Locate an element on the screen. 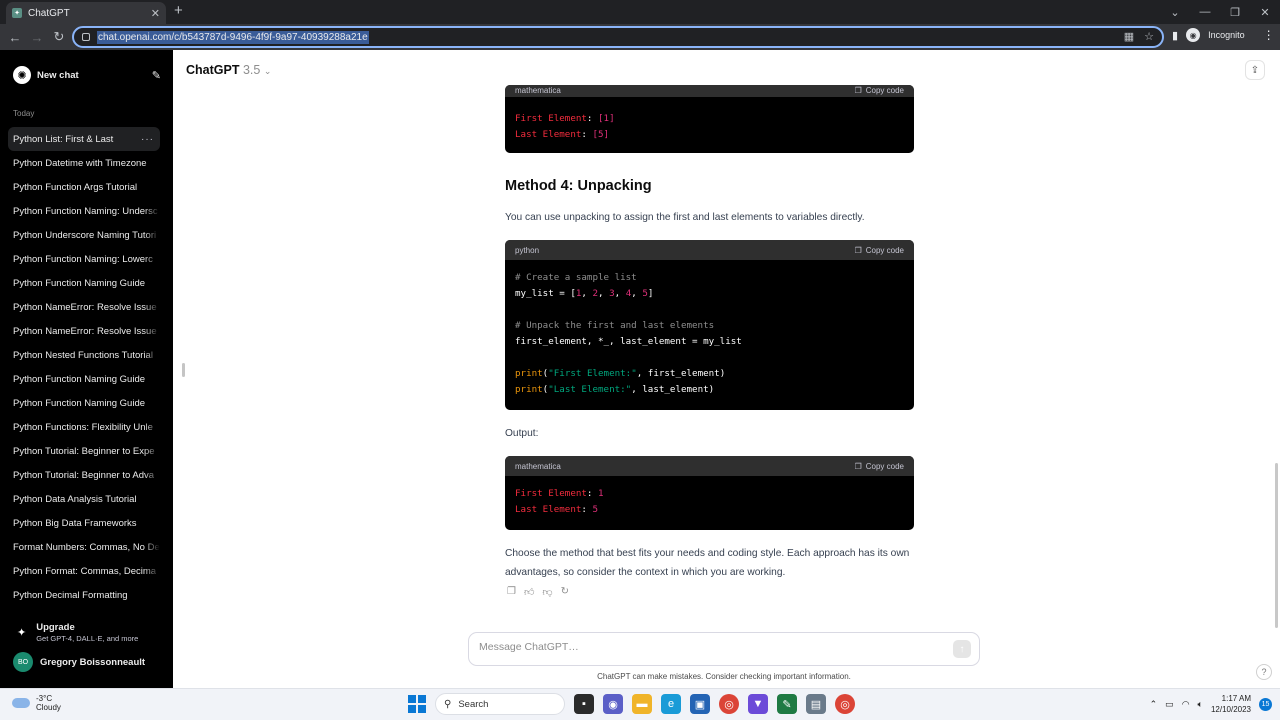  history-item: Python Format: Commas, Decima is located at coordinates (84, 571).